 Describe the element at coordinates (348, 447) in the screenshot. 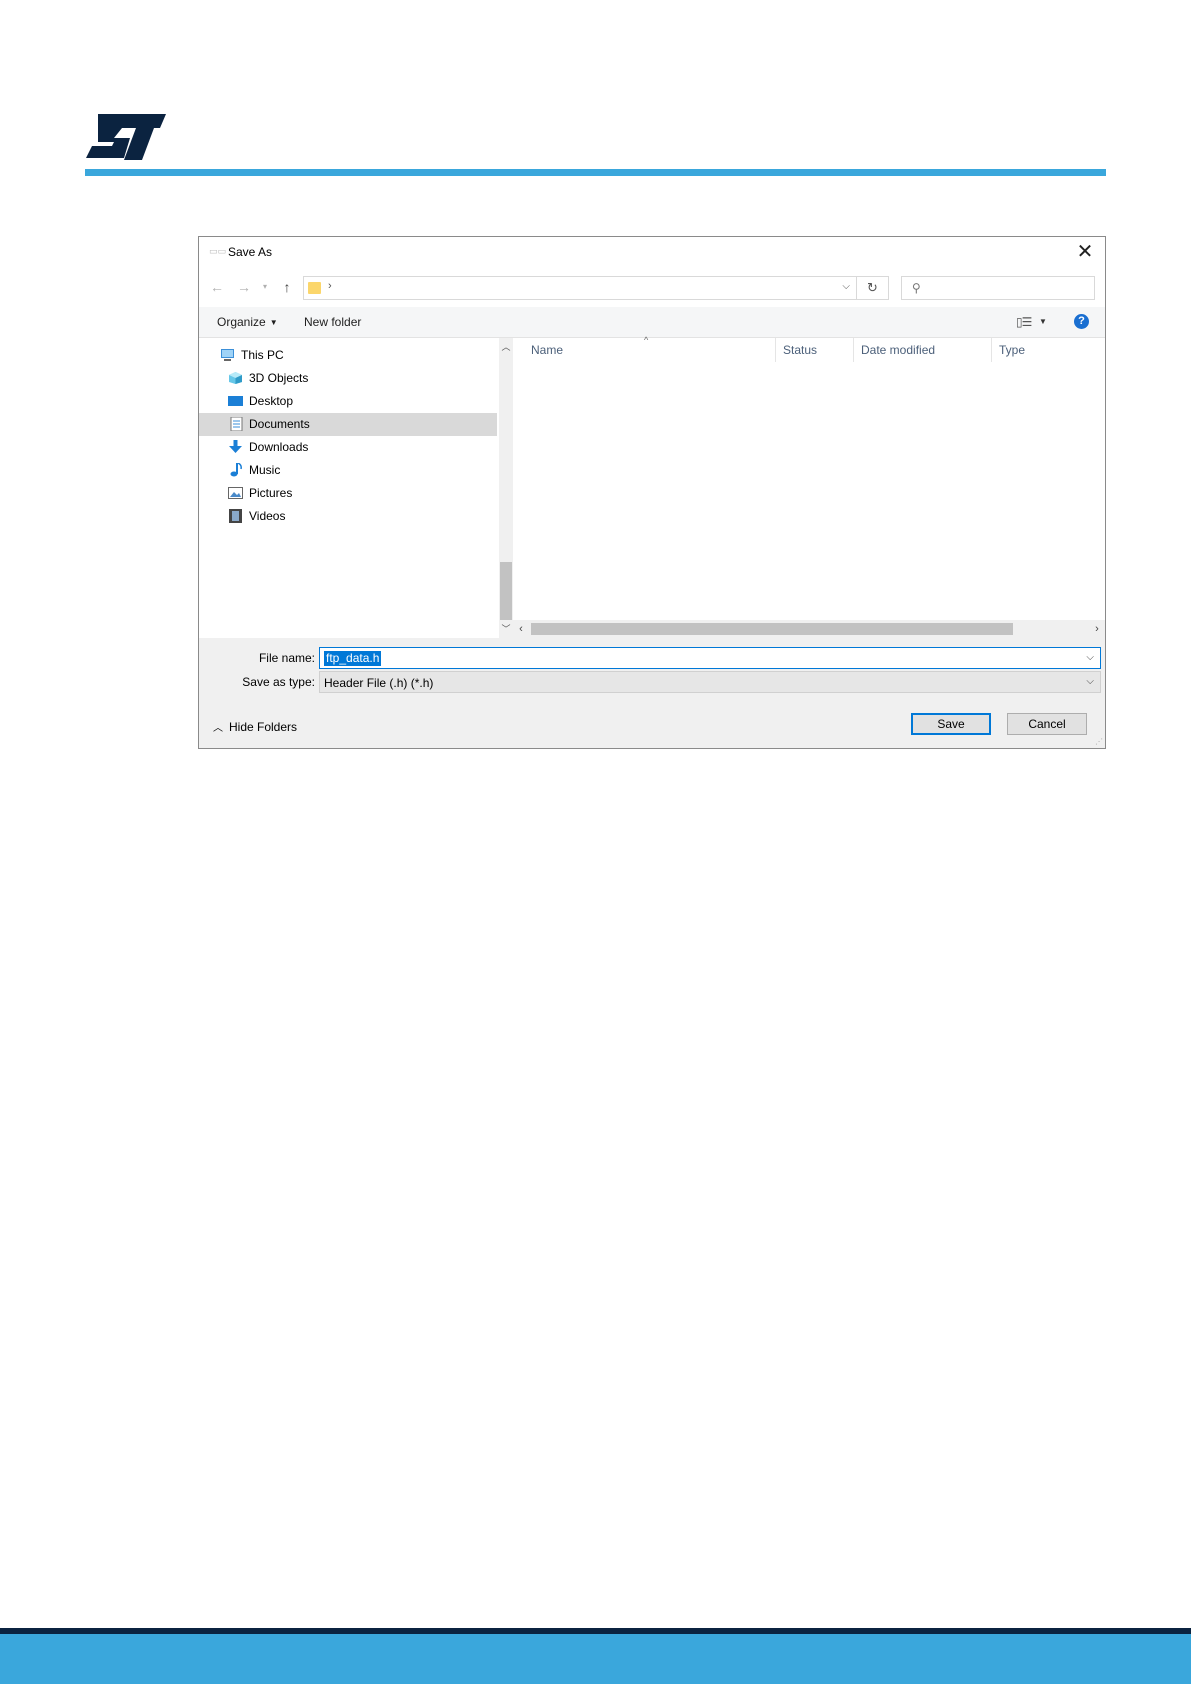

I see `tree-item-downloads: Downloads` at that location.